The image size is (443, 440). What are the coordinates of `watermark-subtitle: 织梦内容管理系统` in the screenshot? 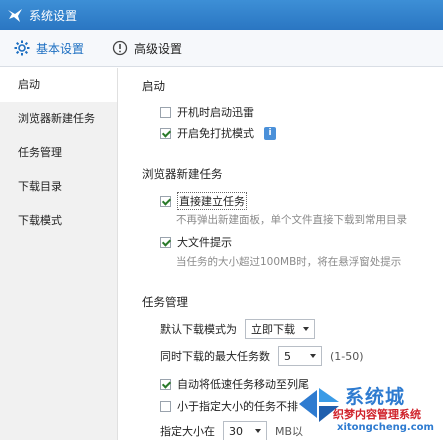 It's located at (377, 414).